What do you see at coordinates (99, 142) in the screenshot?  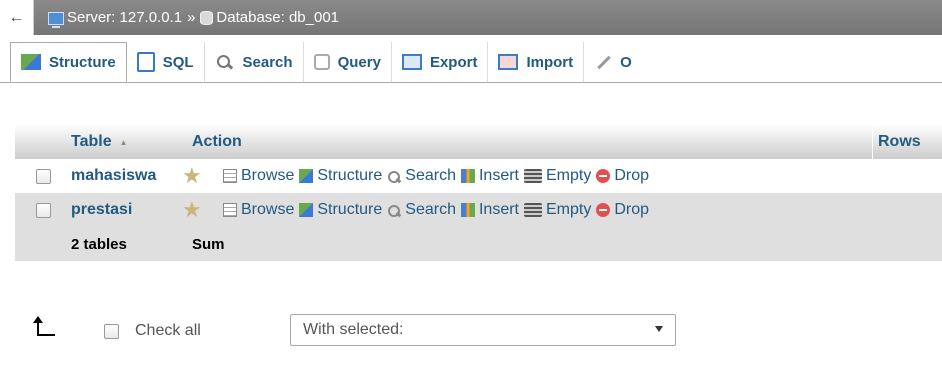 I see `column-header-table: Table ▲` at bounding box center [99, 142].